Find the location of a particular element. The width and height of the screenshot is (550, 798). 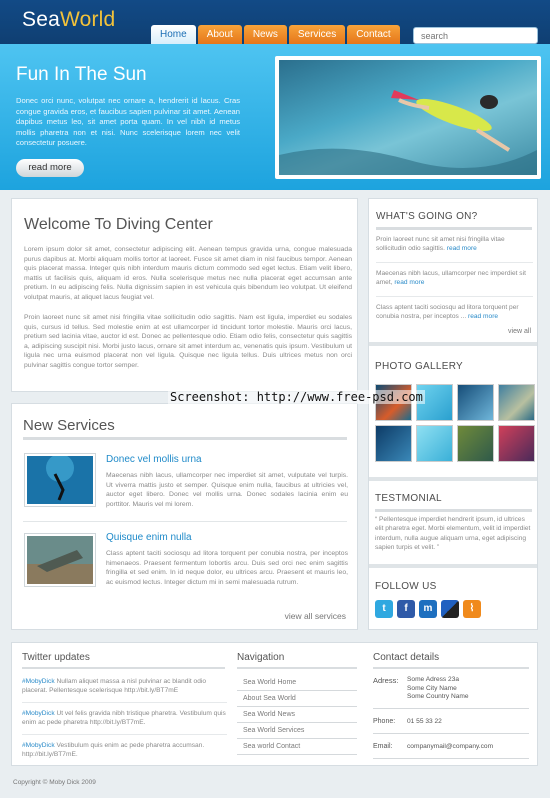

view-all-services-link: view all services is located at coordinates (315, 616).